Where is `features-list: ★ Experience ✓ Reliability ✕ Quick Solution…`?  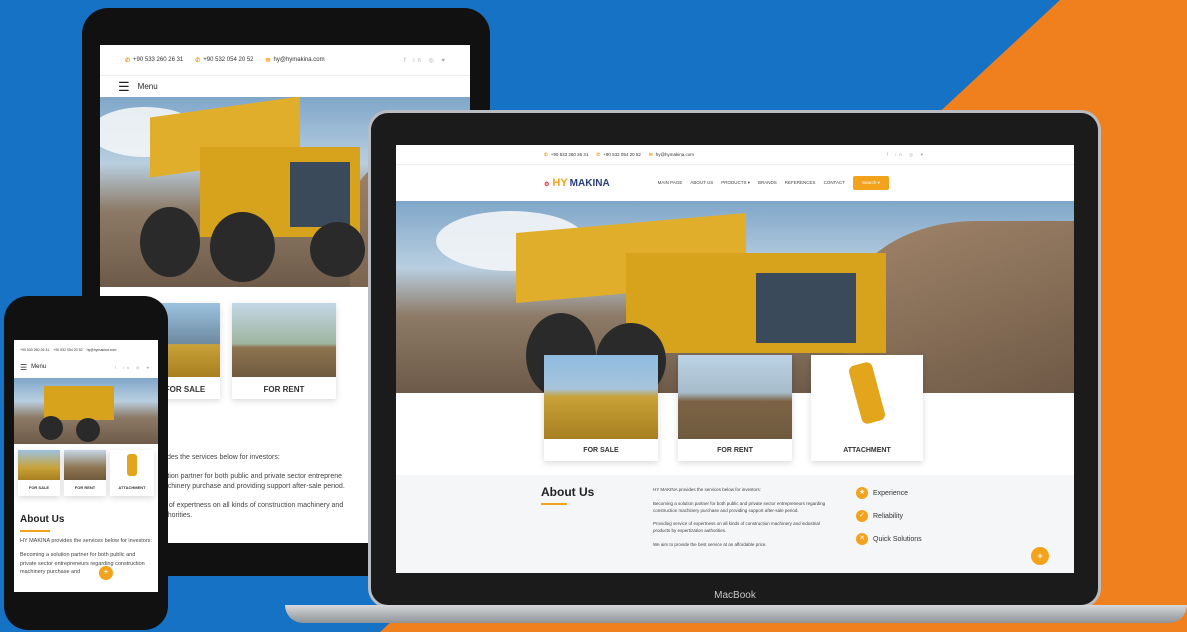 features-list: ★ Experience ✓ Reliability ✕ Quick Solution… is located at coordinates (889, 521).